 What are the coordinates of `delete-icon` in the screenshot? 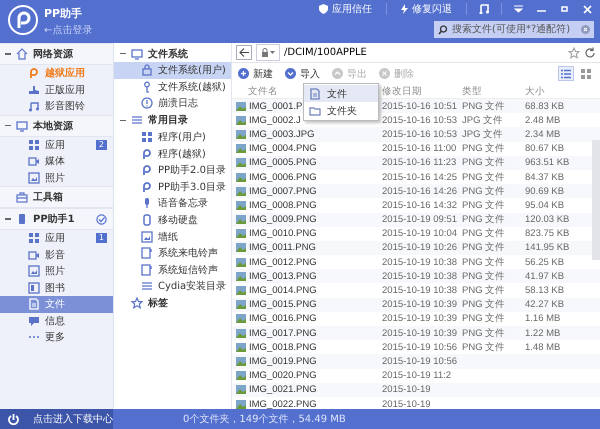 It's located at (384, 73).